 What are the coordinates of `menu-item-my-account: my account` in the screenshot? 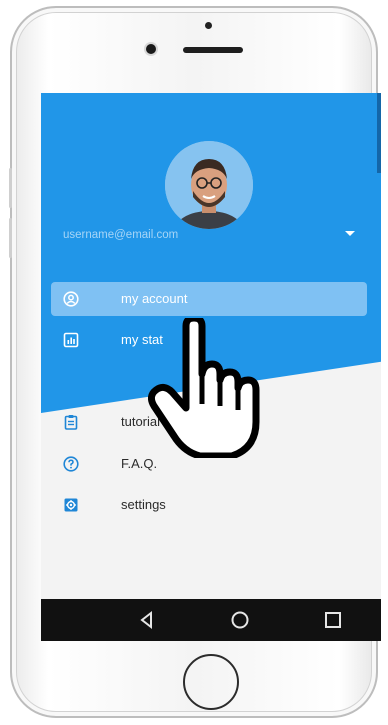 It's located at (209, 299).